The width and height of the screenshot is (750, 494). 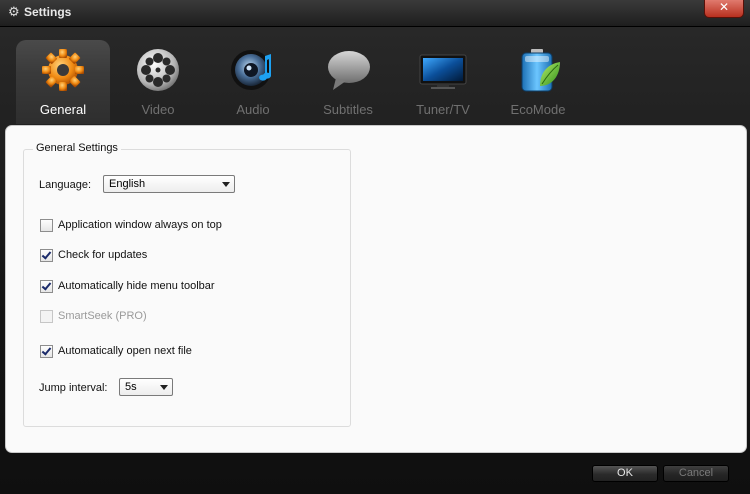 I want to click on window-title: Settings, so click(x=48, y=12).